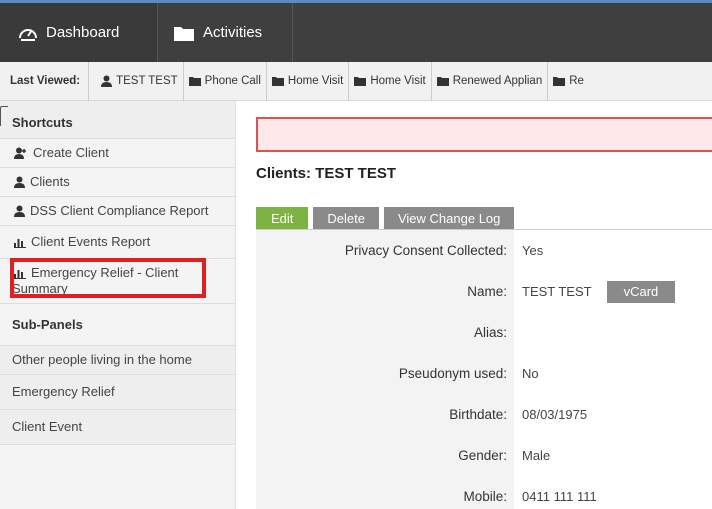 This screenshot has height=509, width=712. Describe the element at coordinates (117, 427) in the screenshot. I see `subpanel-client-event: Client Event` at that location.